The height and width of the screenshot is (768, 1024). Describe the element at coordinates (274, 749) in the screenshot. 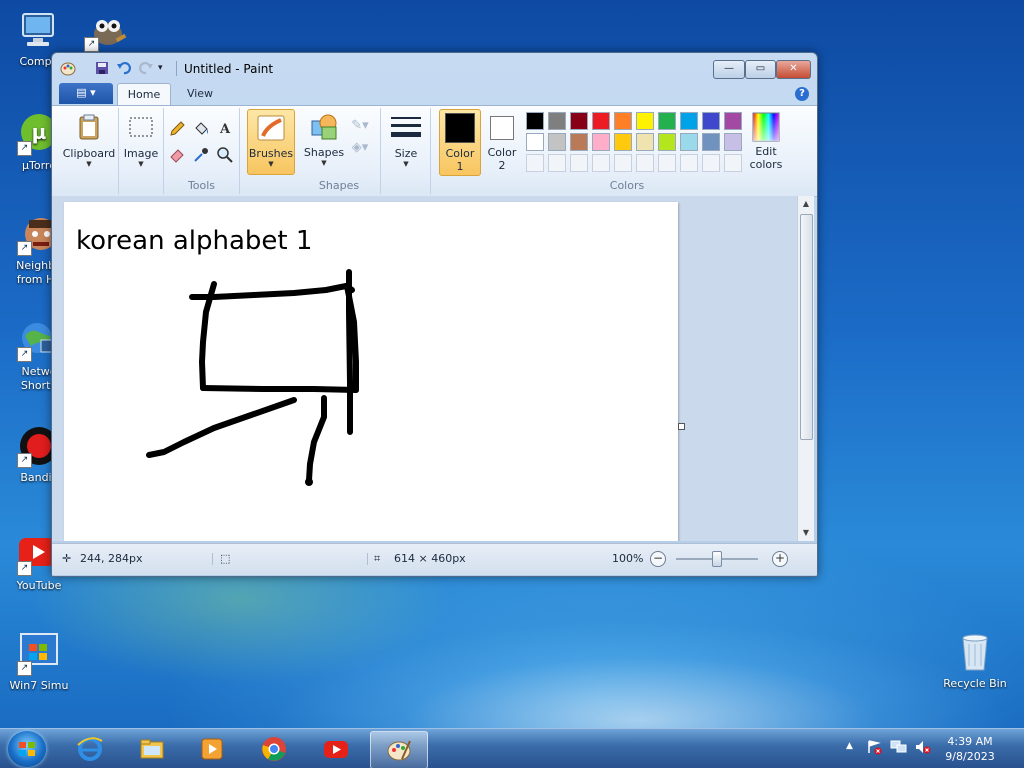

I see `taskbar-app-chrome` at that location.